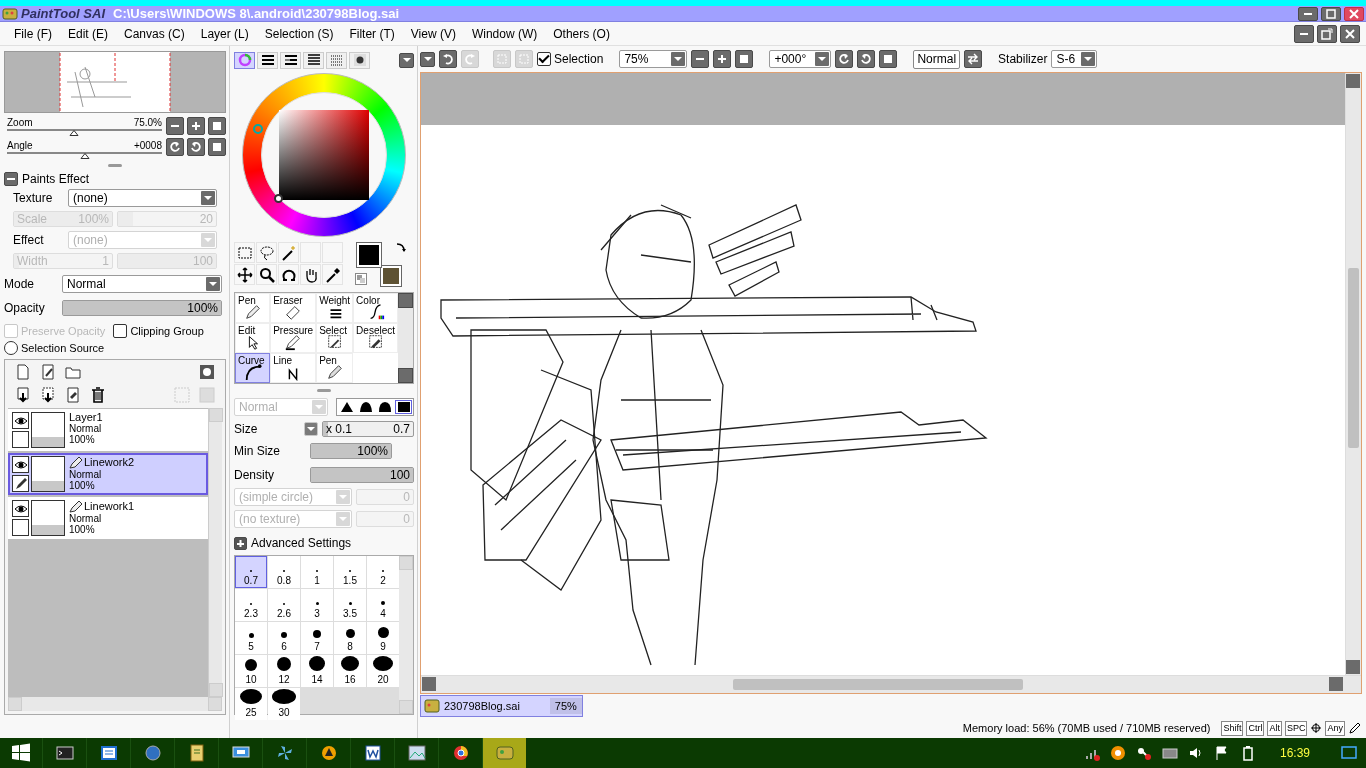 The image size is (1366, 768). What do you see at coordinates (246, 429) in the screenshot?
I see `field-label: Size` at bounding box center [246, 429].